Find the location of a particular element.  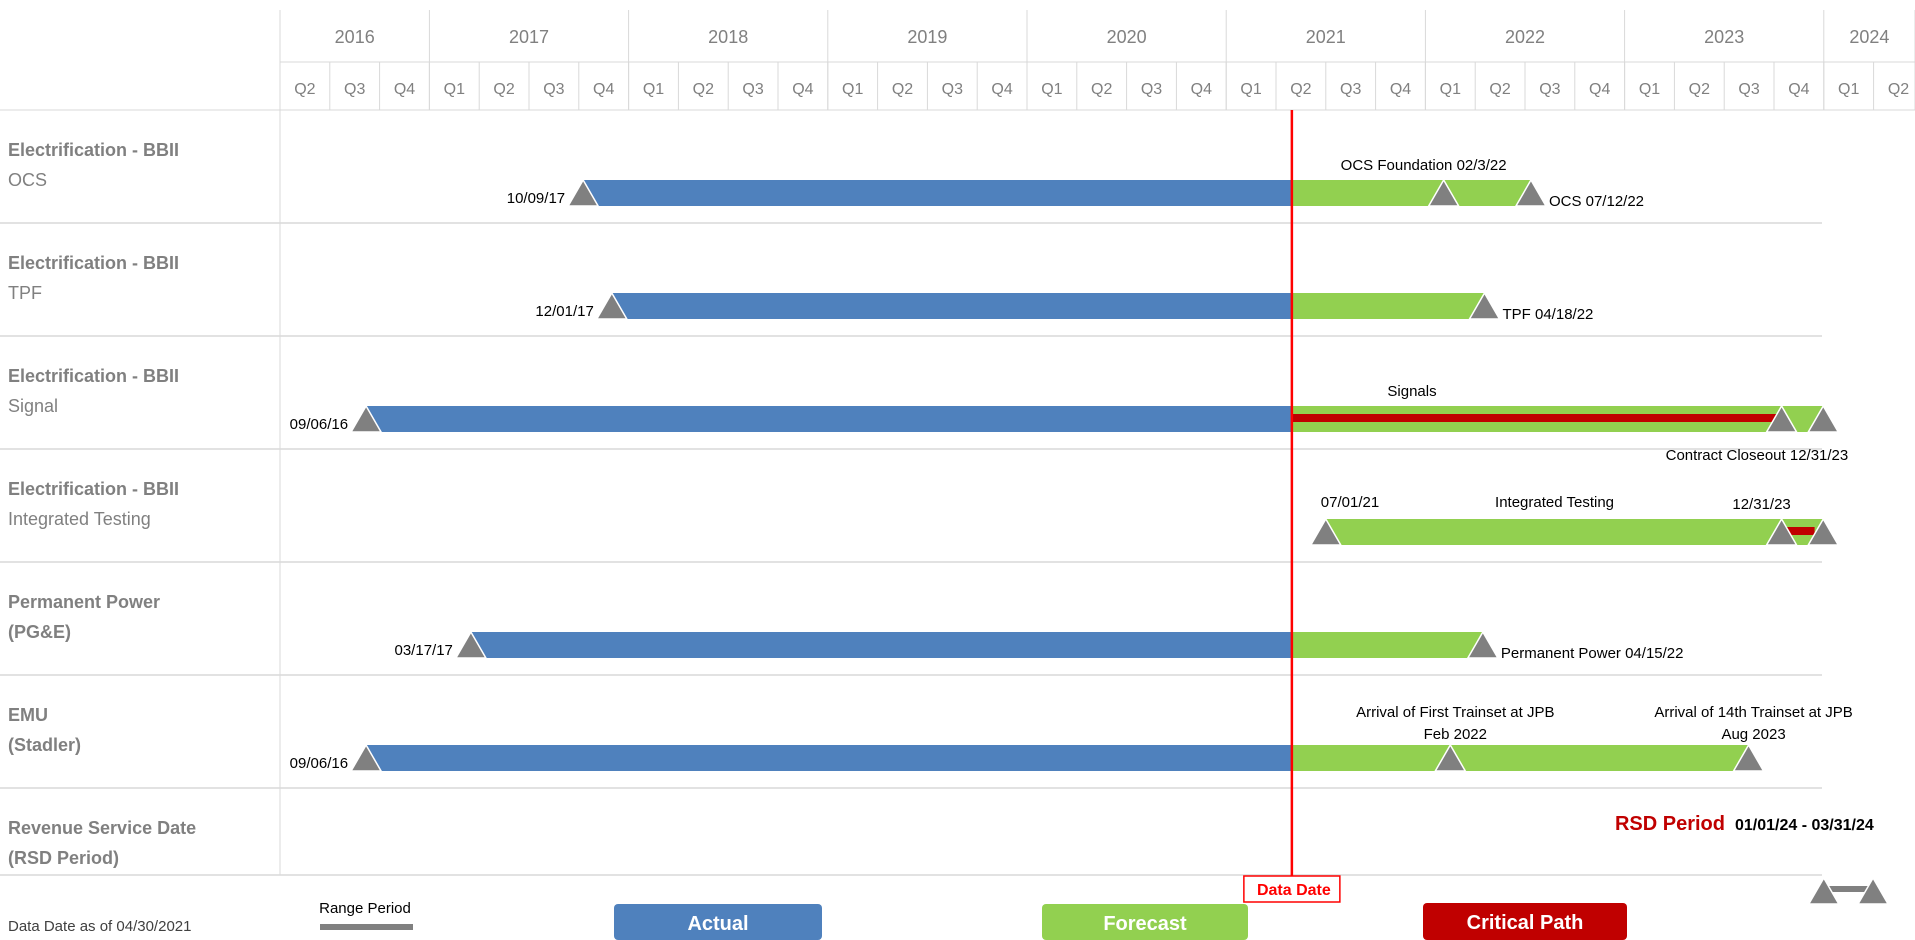

milestone-label: TPF 04/18/22 is located at coordinates (1548, 314).